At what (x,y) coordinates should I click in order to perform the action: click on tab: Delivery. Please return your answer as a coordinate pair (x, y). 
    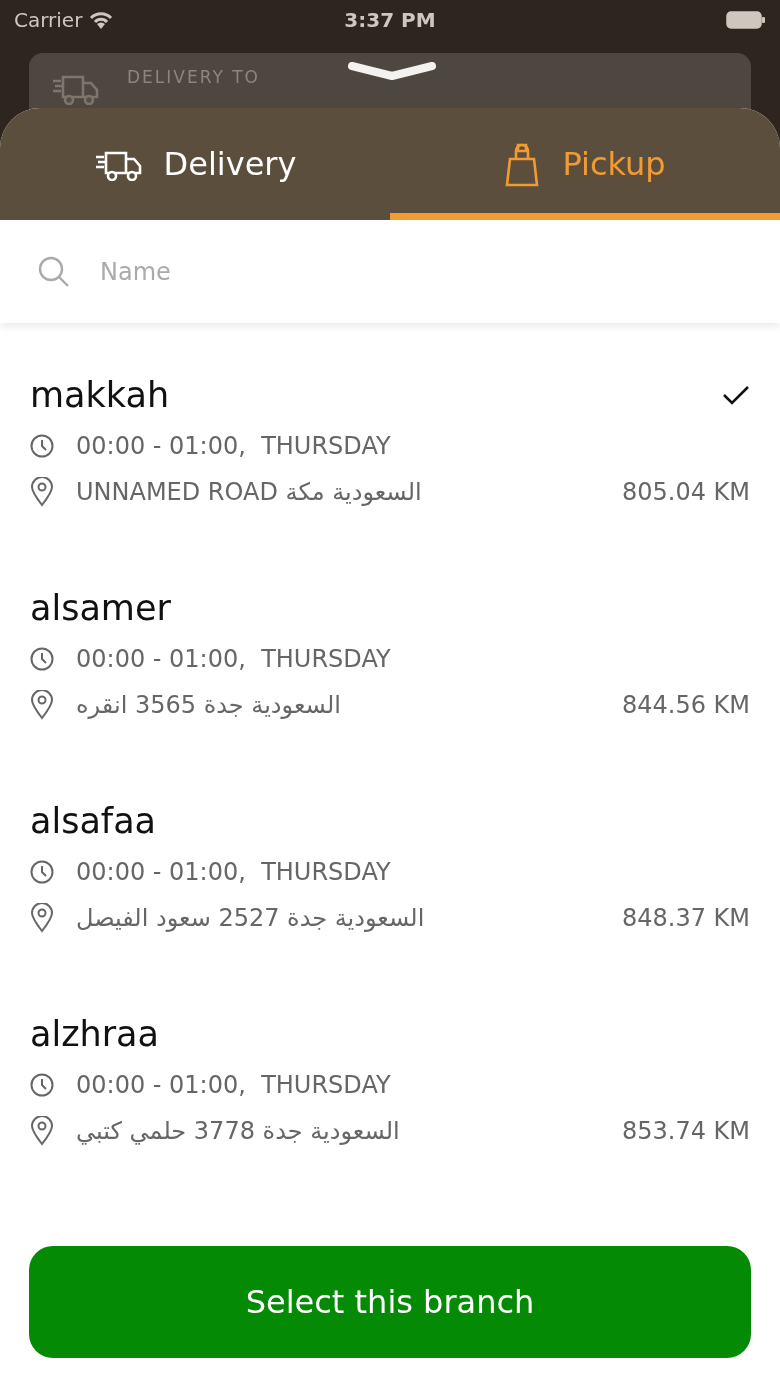
    Looking at the image, I should click on (195, 164).